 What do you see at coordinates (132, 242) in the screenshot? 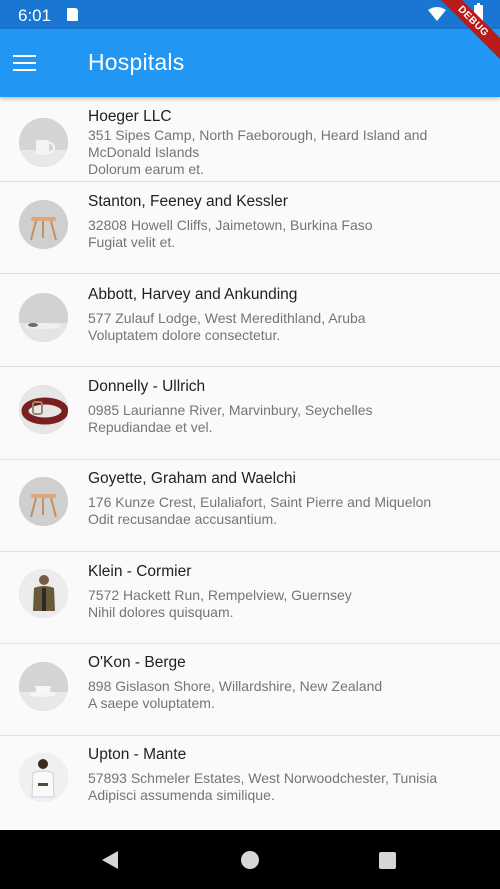
I see `hospital-description: Fugiat velit et.` at bounding box center [132, 242].